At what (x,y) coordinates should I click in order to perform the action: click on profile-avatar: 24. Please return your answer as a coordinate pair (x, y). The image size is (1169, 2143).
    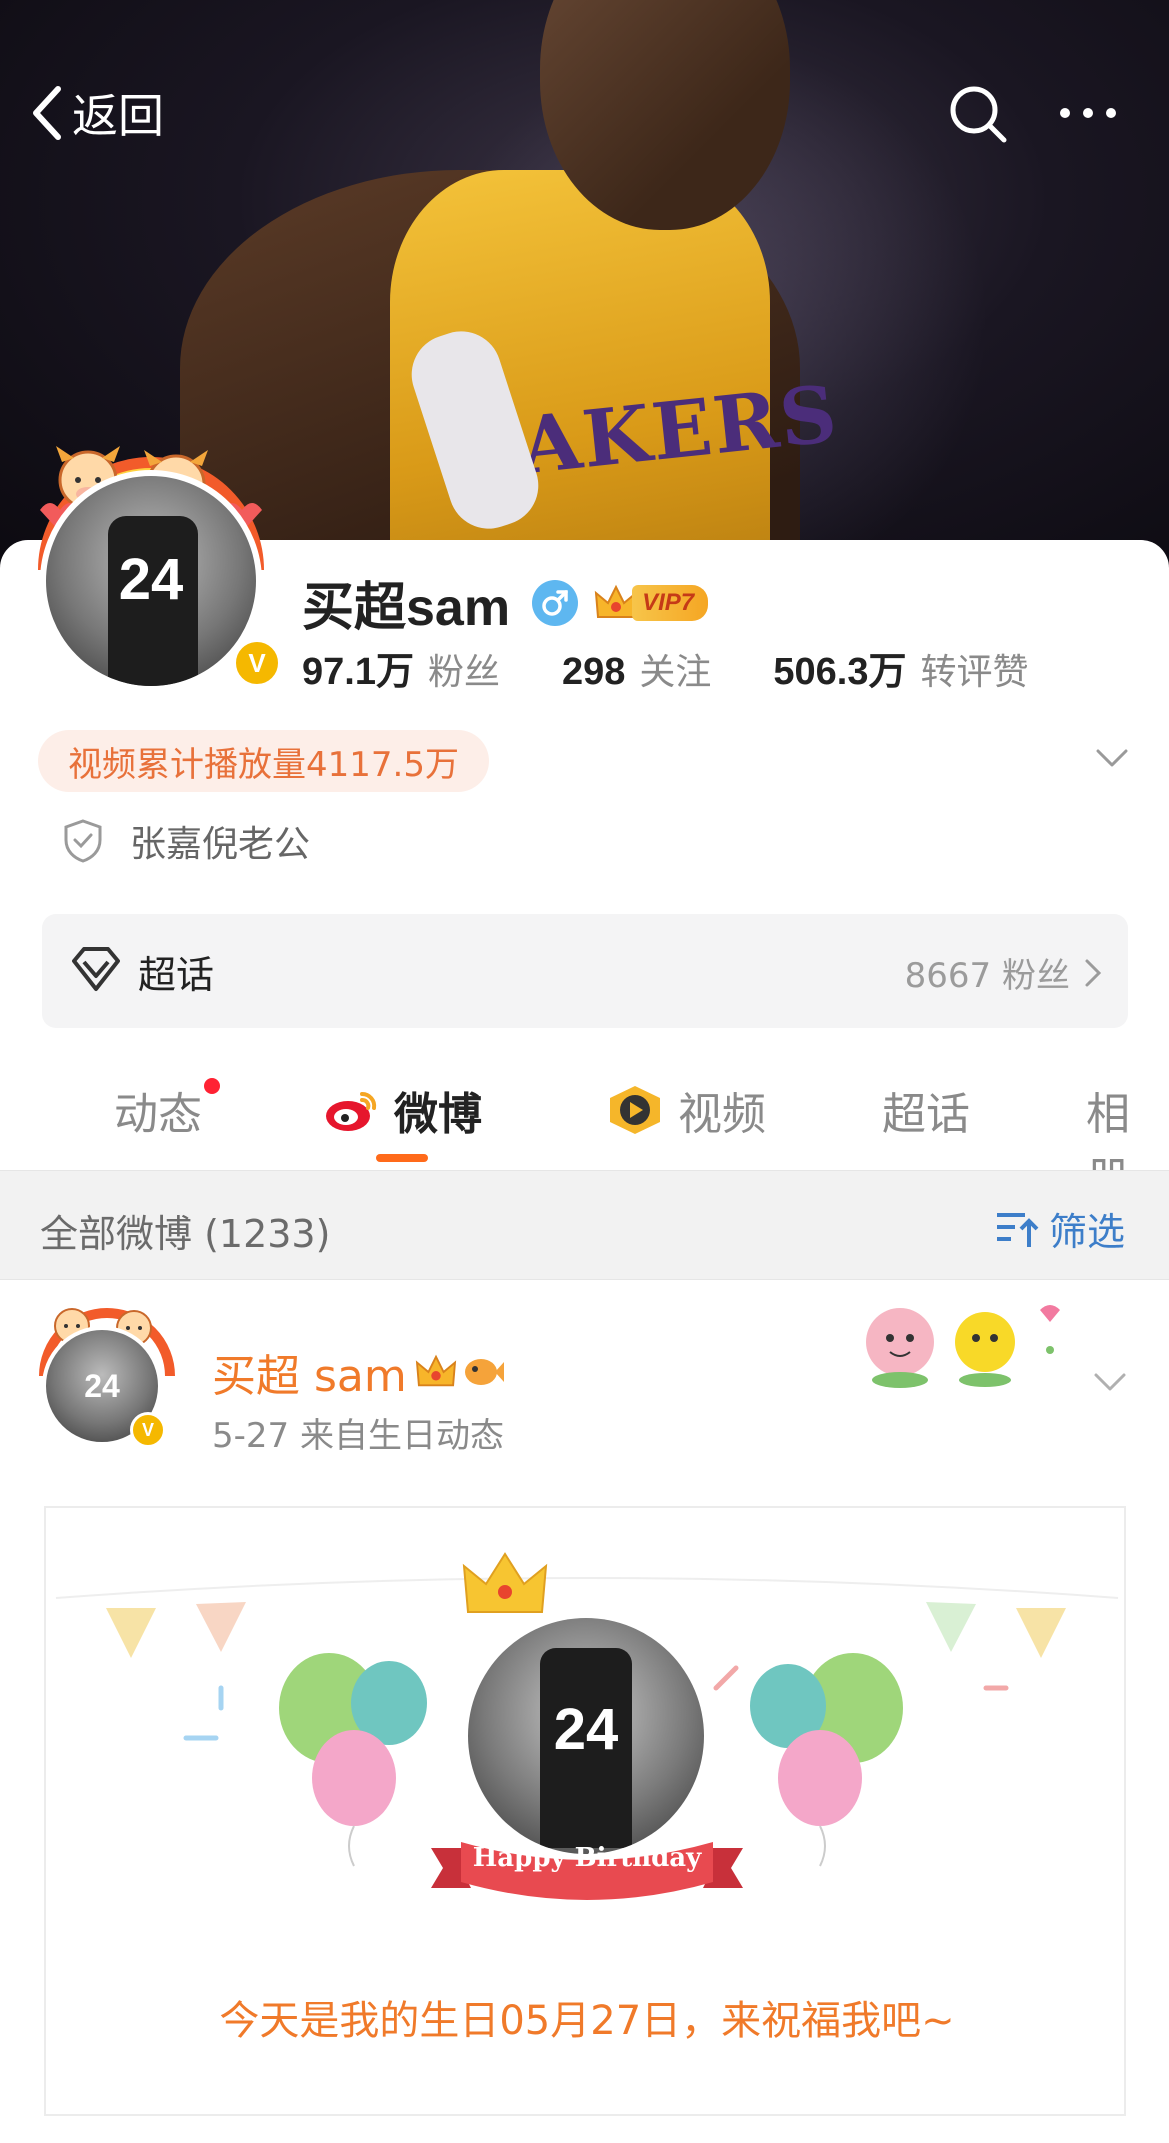
    Looking at the image, I should click on (151, 581).